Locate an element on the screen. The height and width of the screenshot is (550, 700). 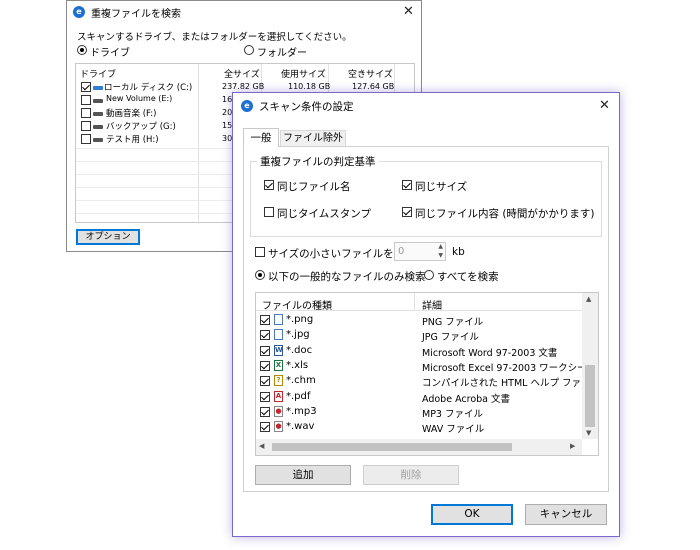
file-type-row: ● *.wav WAV ファイル is located at coordinates (419, 427).